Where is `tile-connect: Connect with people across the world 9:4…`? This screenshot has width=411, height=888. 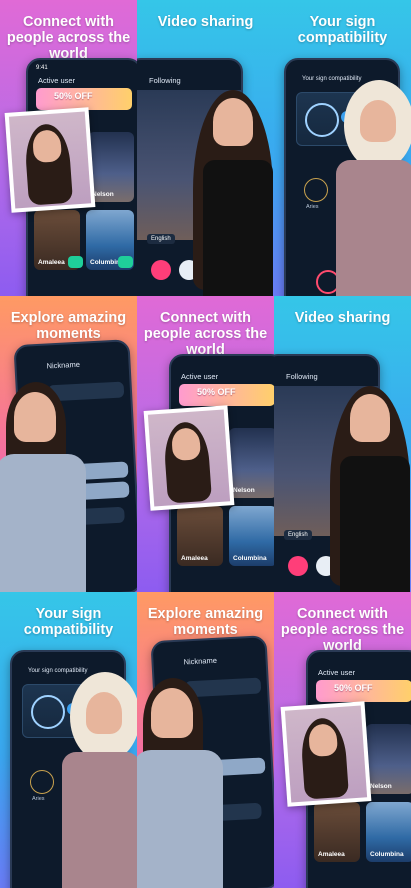 tile-connect: Connect with people across the world 9:4… is located at coordinates (68, 148).